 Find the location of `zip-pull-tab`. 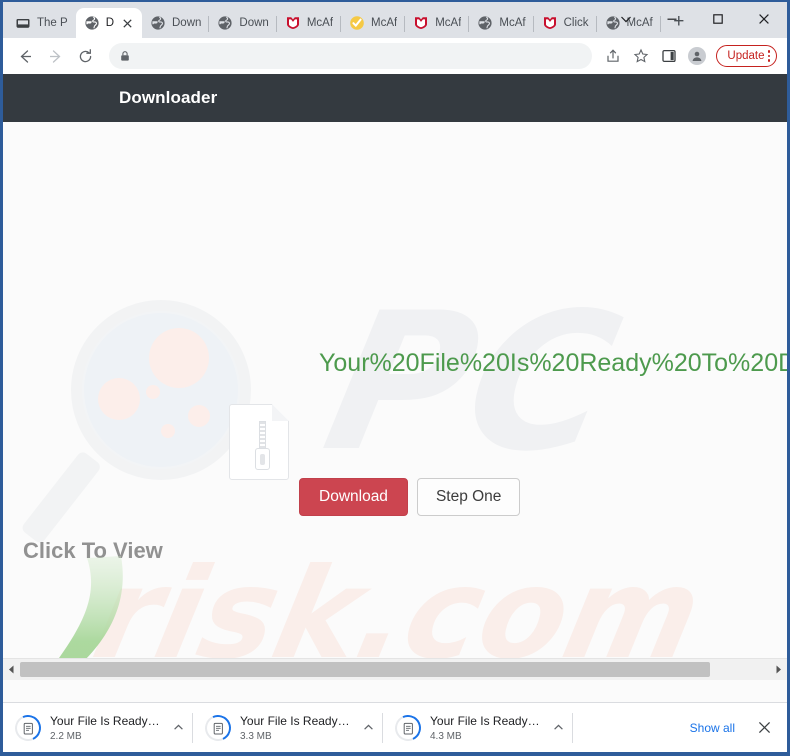

zip-pull-tab is located at coordinates (262, 459).